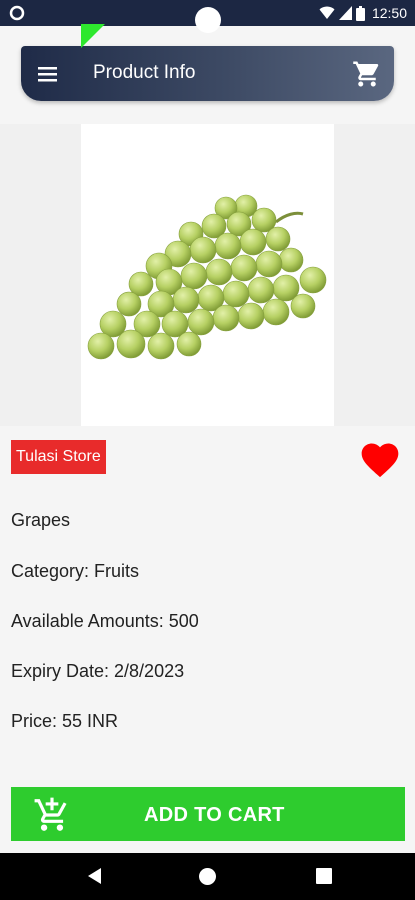 The height and width of the screenshot is (900, 415). What do you see at coordinates (144, 72) in the screenshot?
I see `page-title: Product Info` at bounding box center [144, 72].